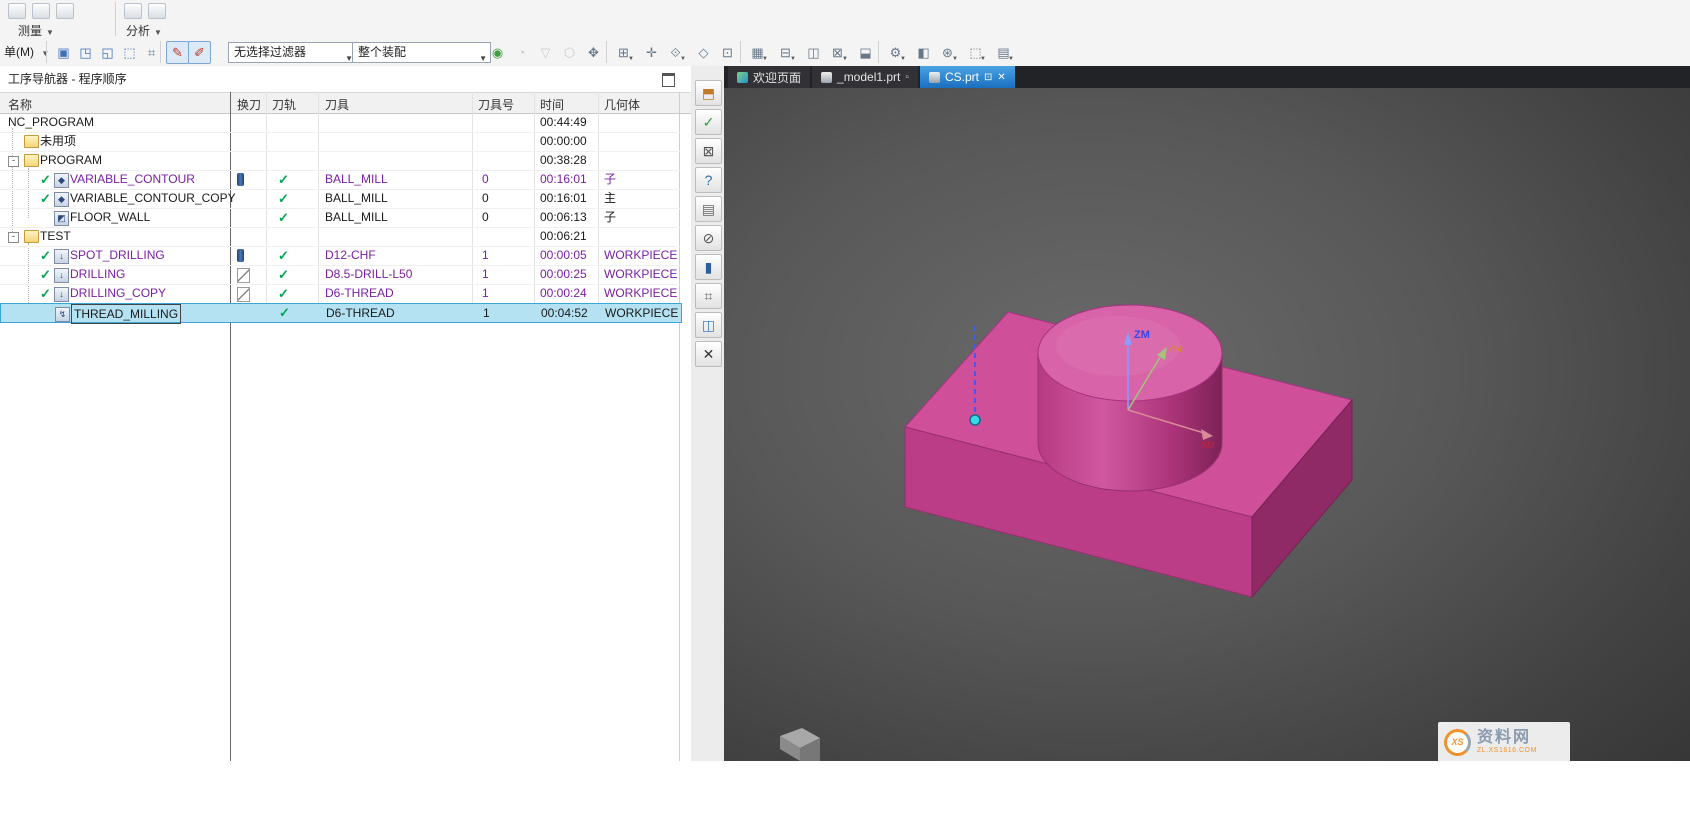 The width and height of the screenshot is (1690, 820). Describe the element at coordinates (118, 293) in the screenshot. I see `row-name: DRILLING_COPY` at that location.